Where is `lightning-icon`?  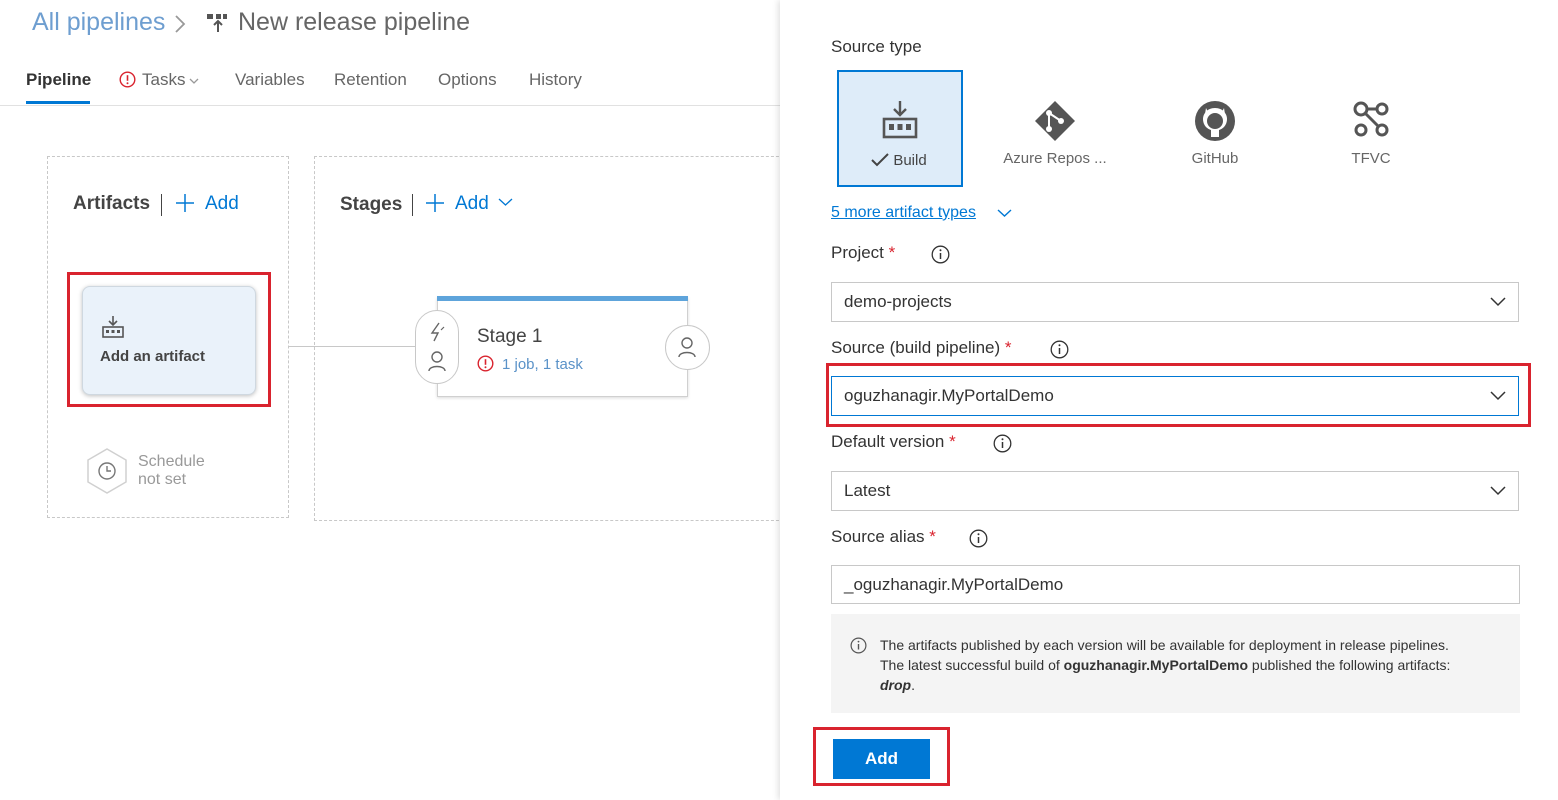
lightning-icon is located at coordinates (437, 332).